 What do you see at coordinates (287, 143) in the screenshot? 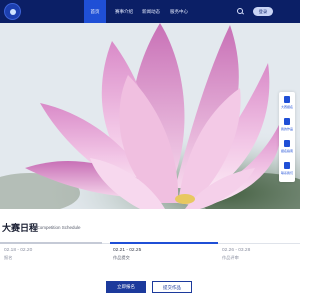
I see `guide-icon` at bounding box center [287, 143].